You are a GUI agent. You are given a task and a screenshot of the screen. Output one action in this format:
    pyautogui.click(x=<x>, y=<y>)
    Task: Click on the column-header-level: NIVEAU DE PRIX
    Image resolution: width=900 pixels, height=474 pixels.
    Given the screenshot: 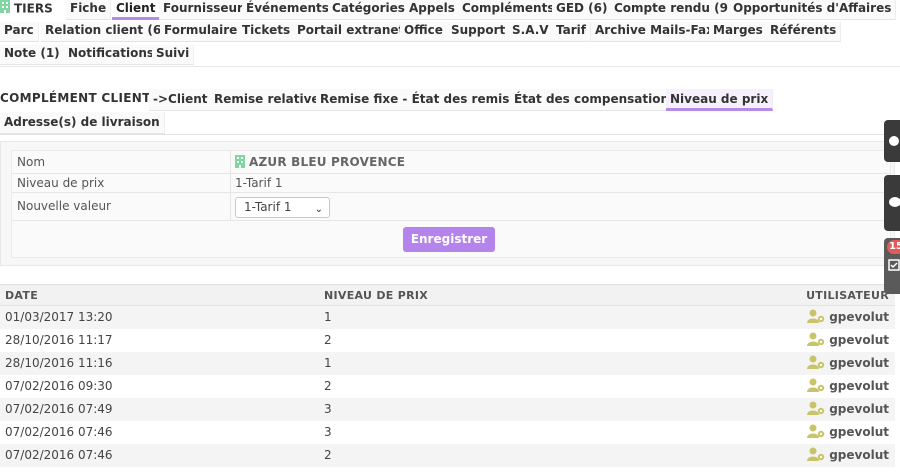 What is the action you would take?
    pyautogui.click(x=376, y=295)
    